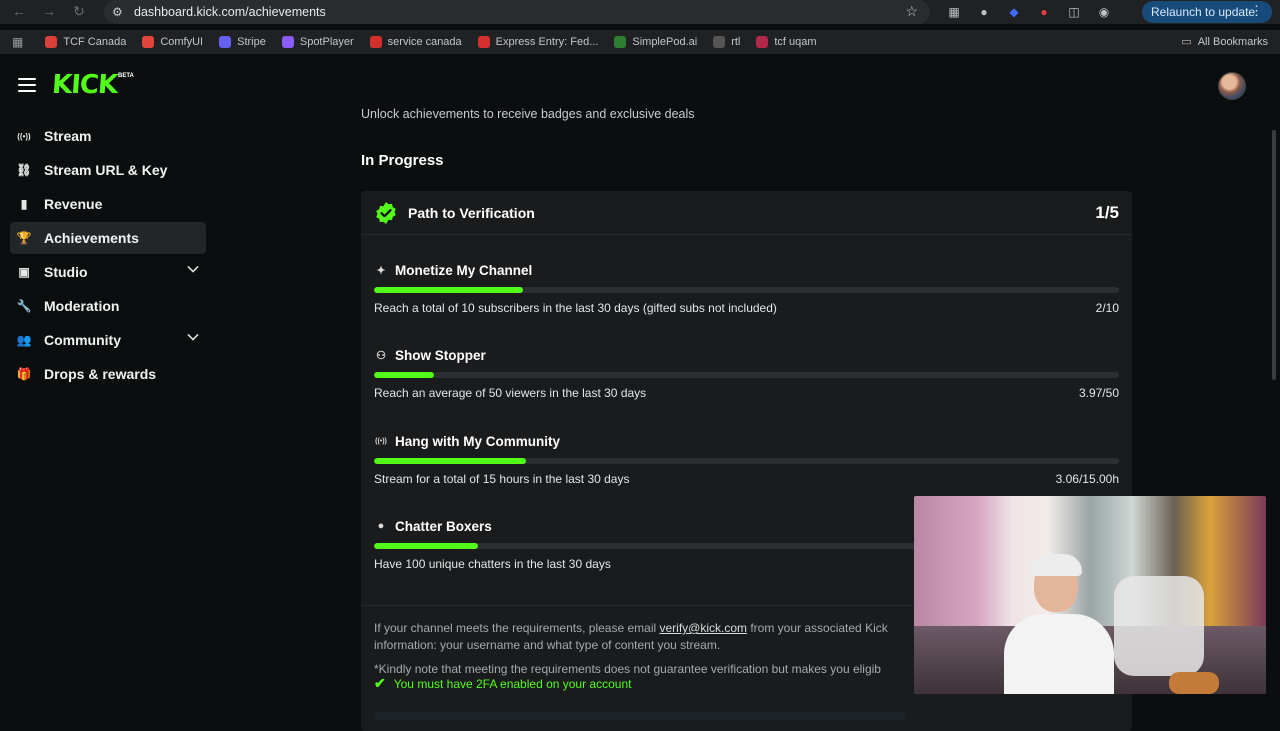 This screenshot has width=1280, height=731. I want to click on more-menu-icon: ⋮, so click(1256, 11).